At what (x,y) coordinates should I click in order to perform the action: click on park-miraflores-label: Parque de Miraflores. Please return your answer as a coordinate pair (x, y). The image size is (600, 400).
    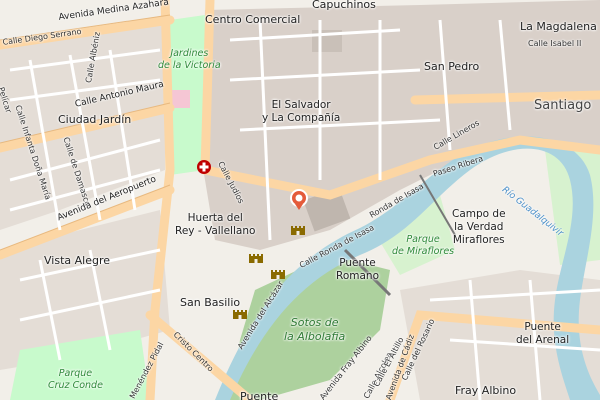
    Looking at the image, I should click on (423, 245).